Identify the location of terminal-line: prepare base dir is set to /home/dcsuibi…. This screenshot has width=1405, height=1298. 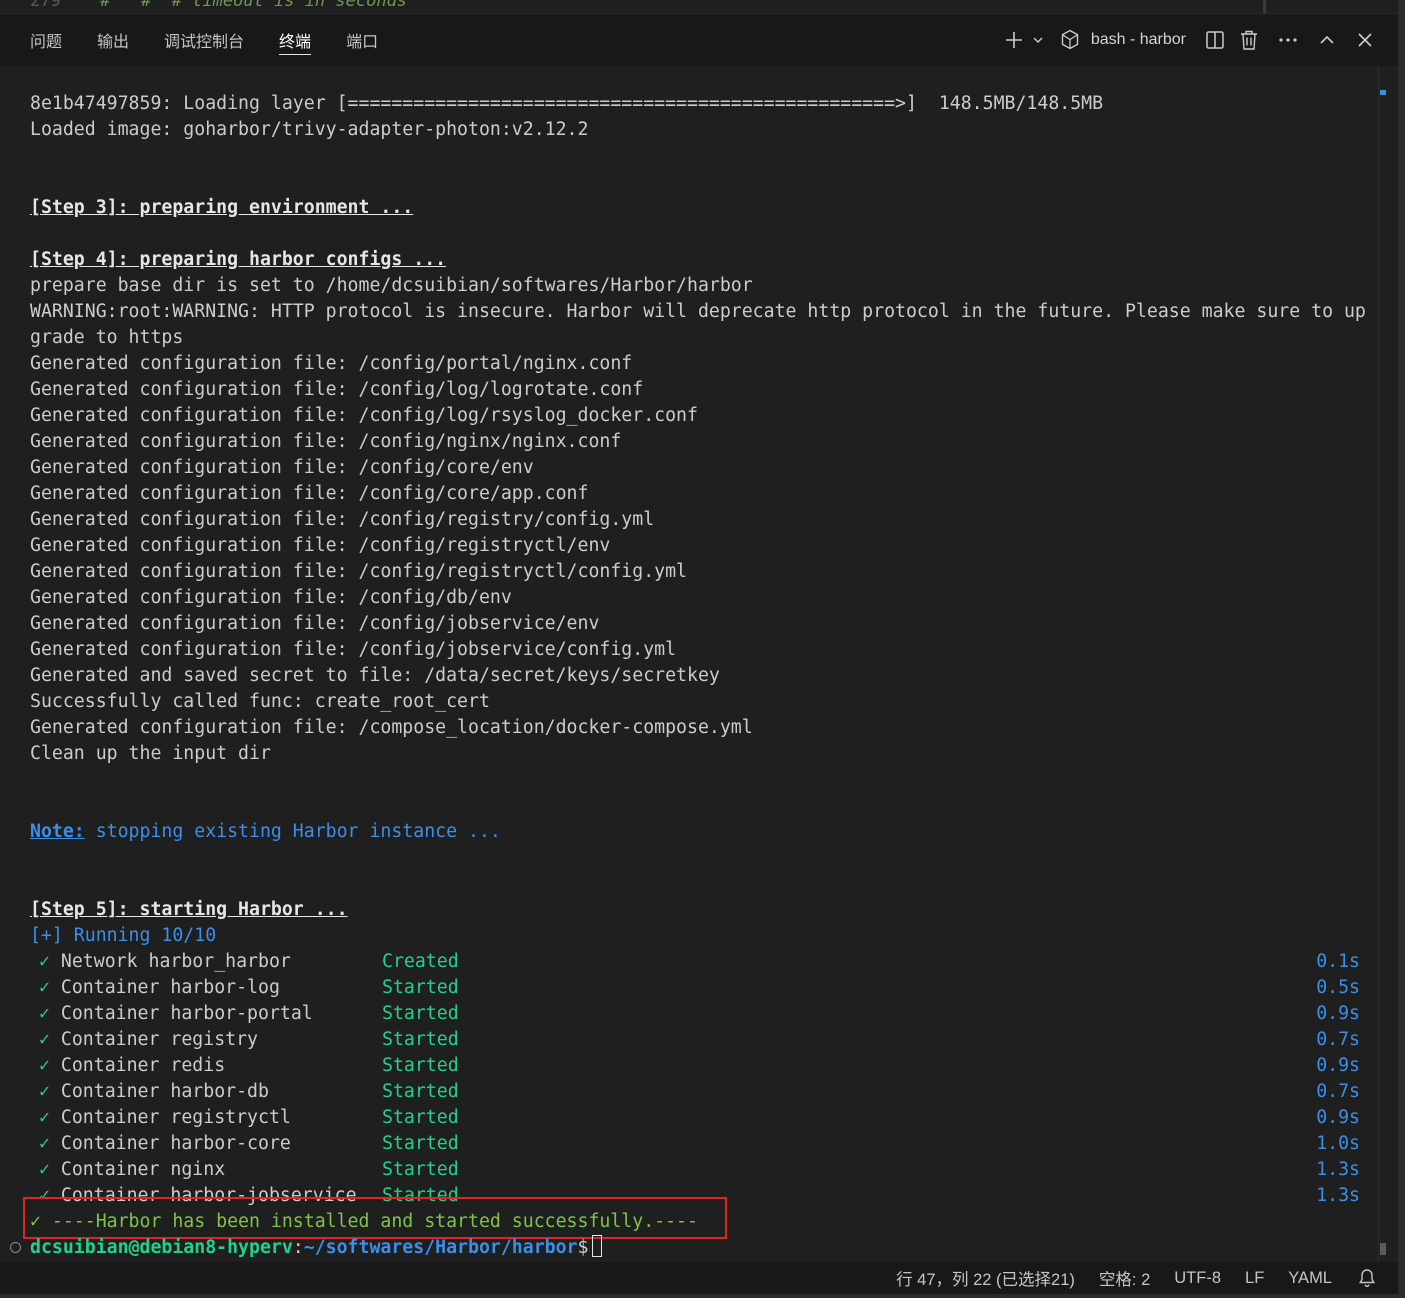
(391, 285).